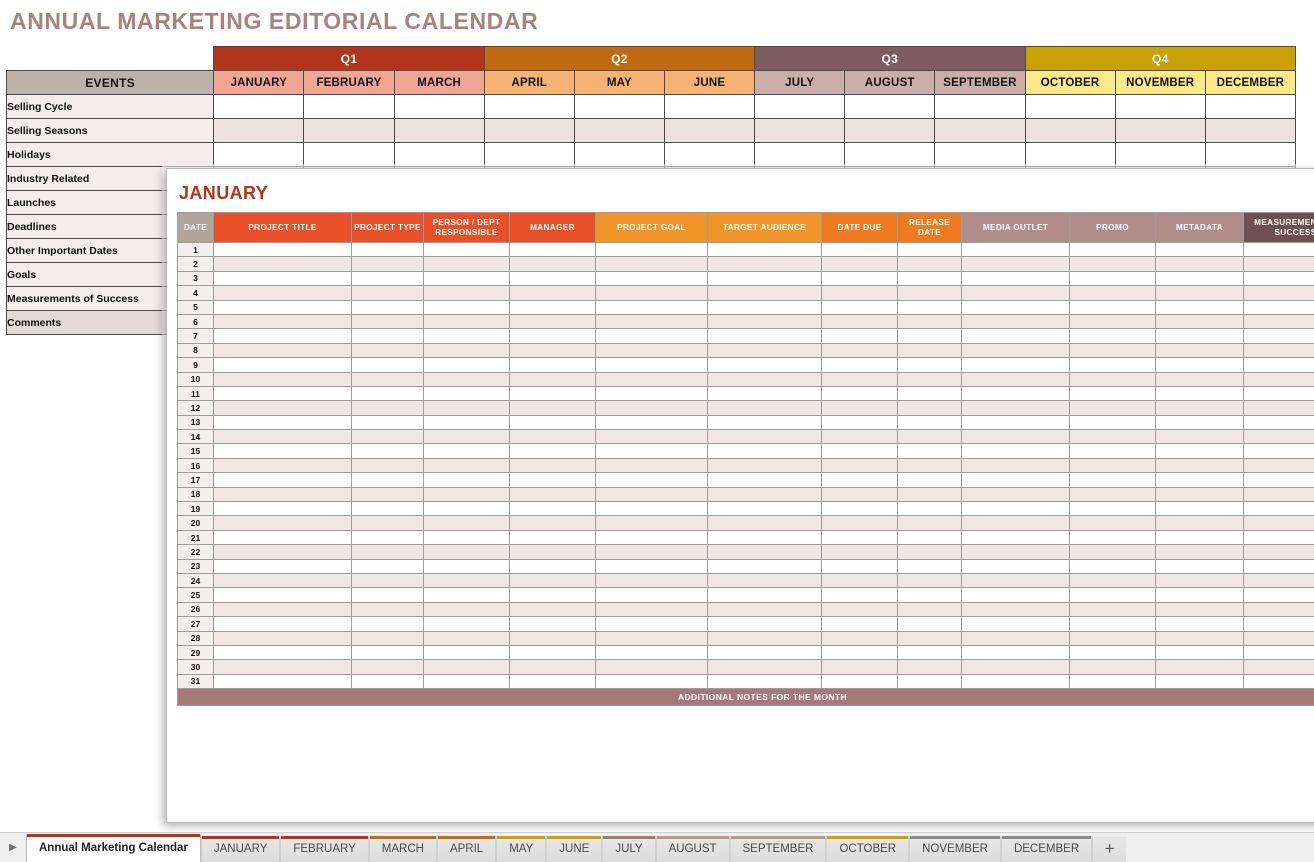 The image size is (1314, 862). What do you see at coordinates (868, 849) in the screenshot?
I see `sheet-tab-october: OCTOBER` at bounding box center [868, 849].